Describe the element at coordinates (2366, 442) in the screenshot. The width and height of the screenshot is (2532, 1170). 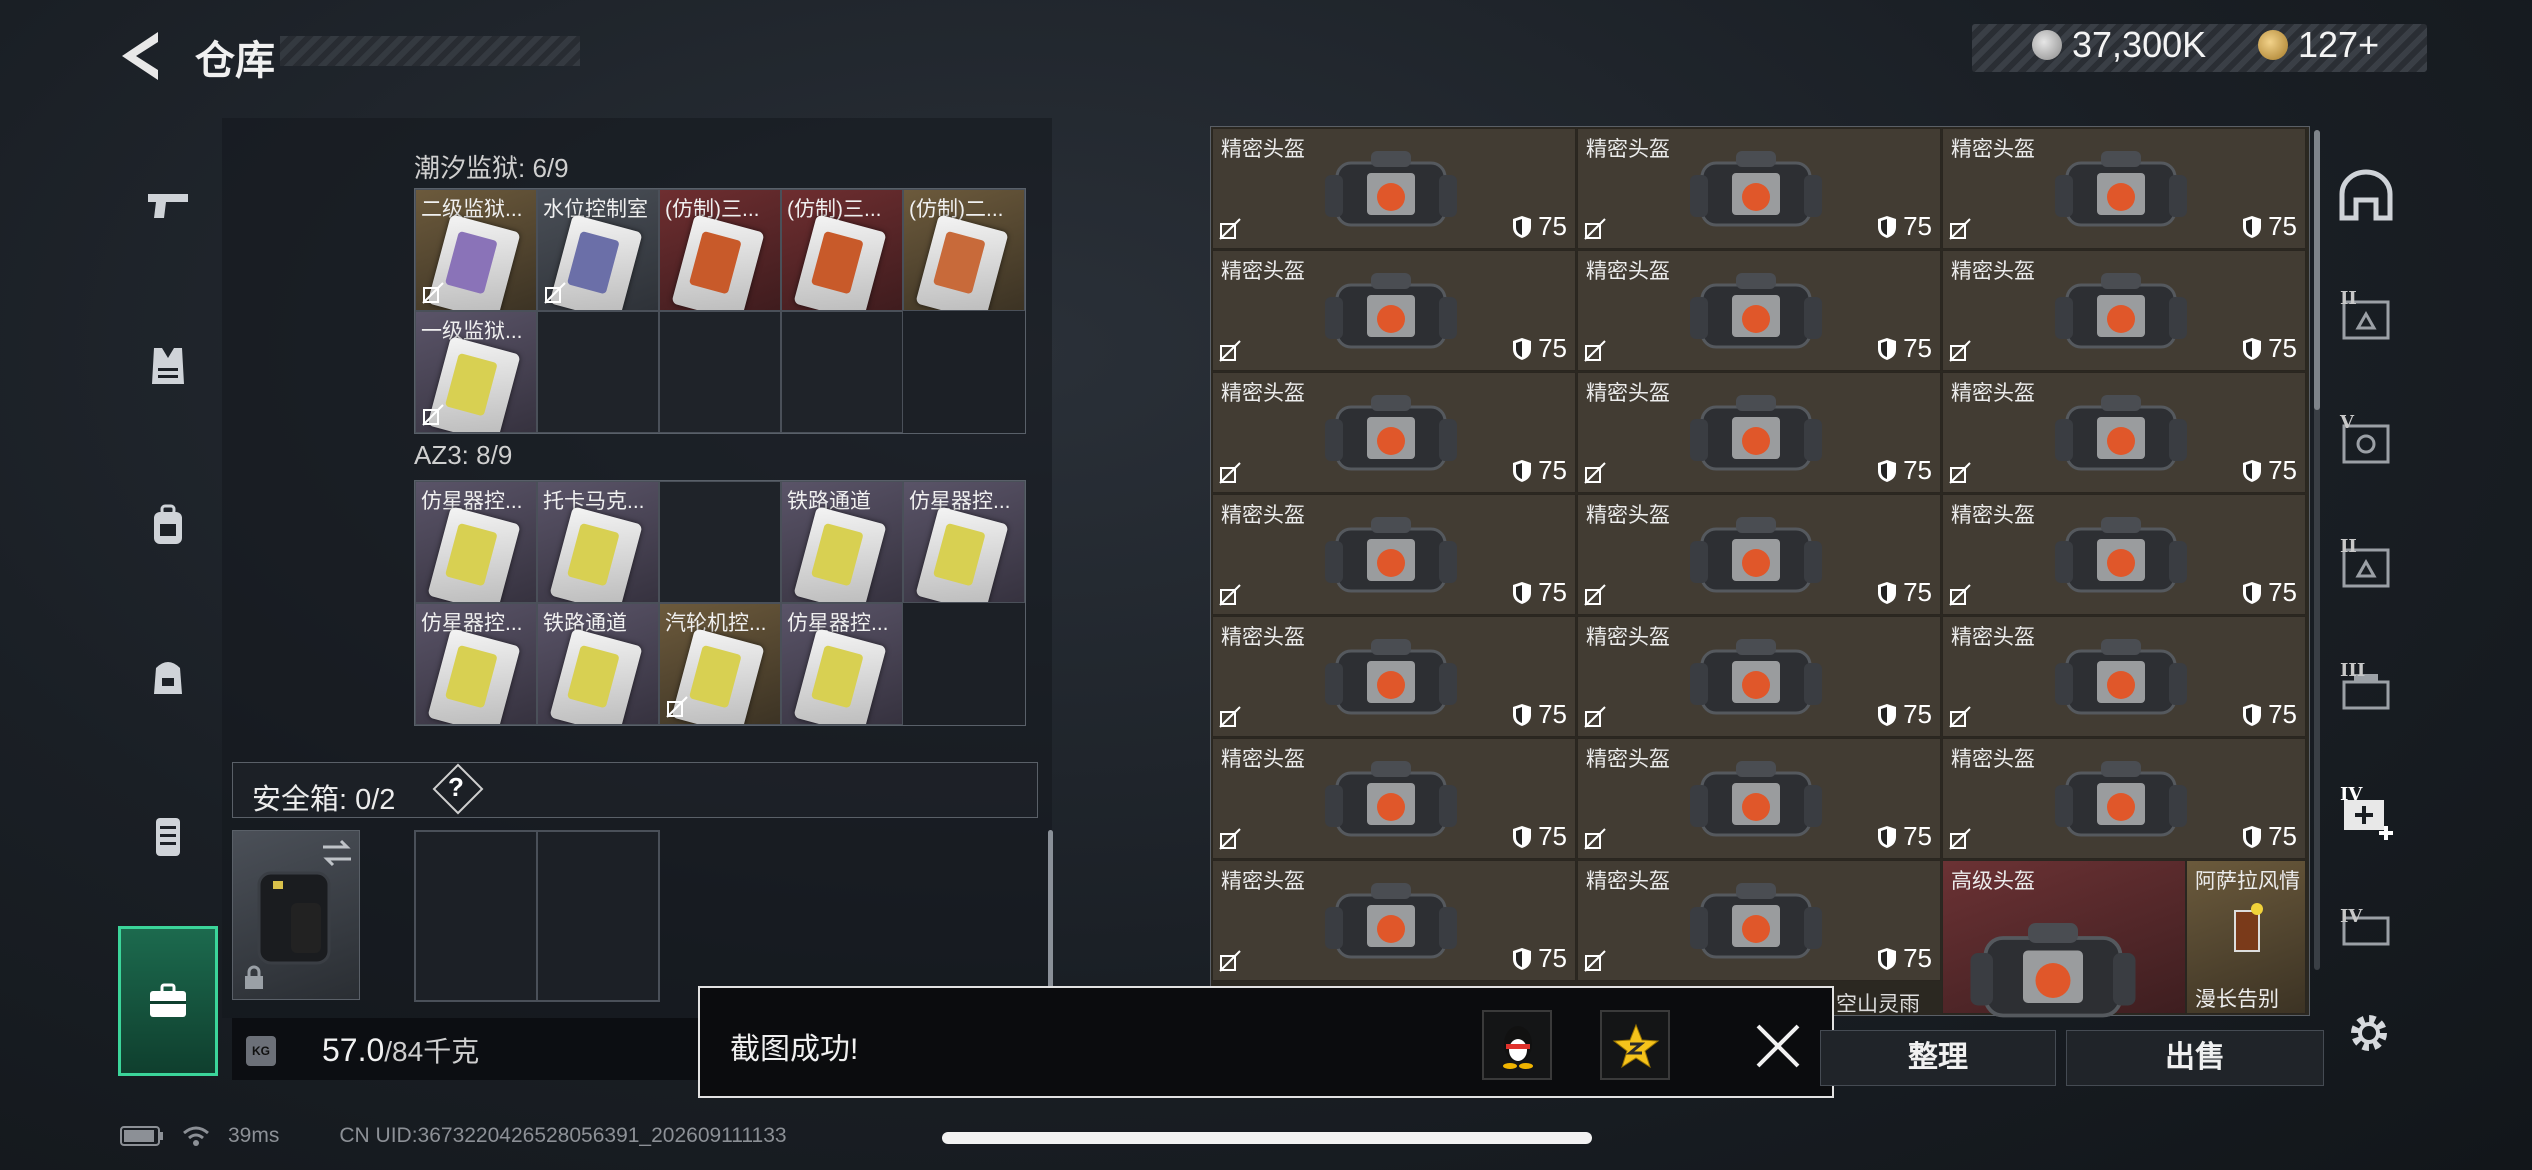
I see `stash-tab-5: V` at that location.